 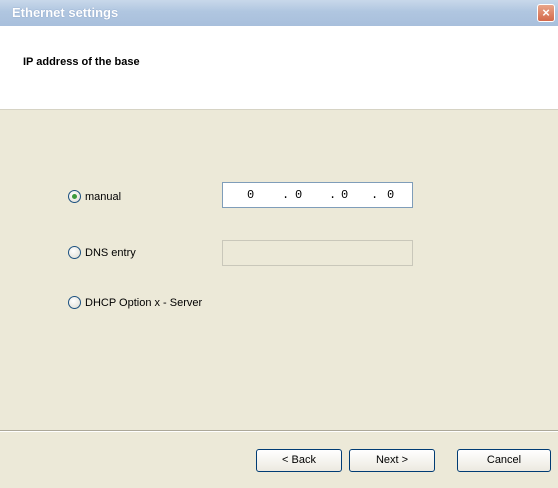 What do you see at coordinates (317, 195) in the screenshot?
I see `ip-address-input: 0 . 0 . 0 . 0` at bounding box center [317, 195].